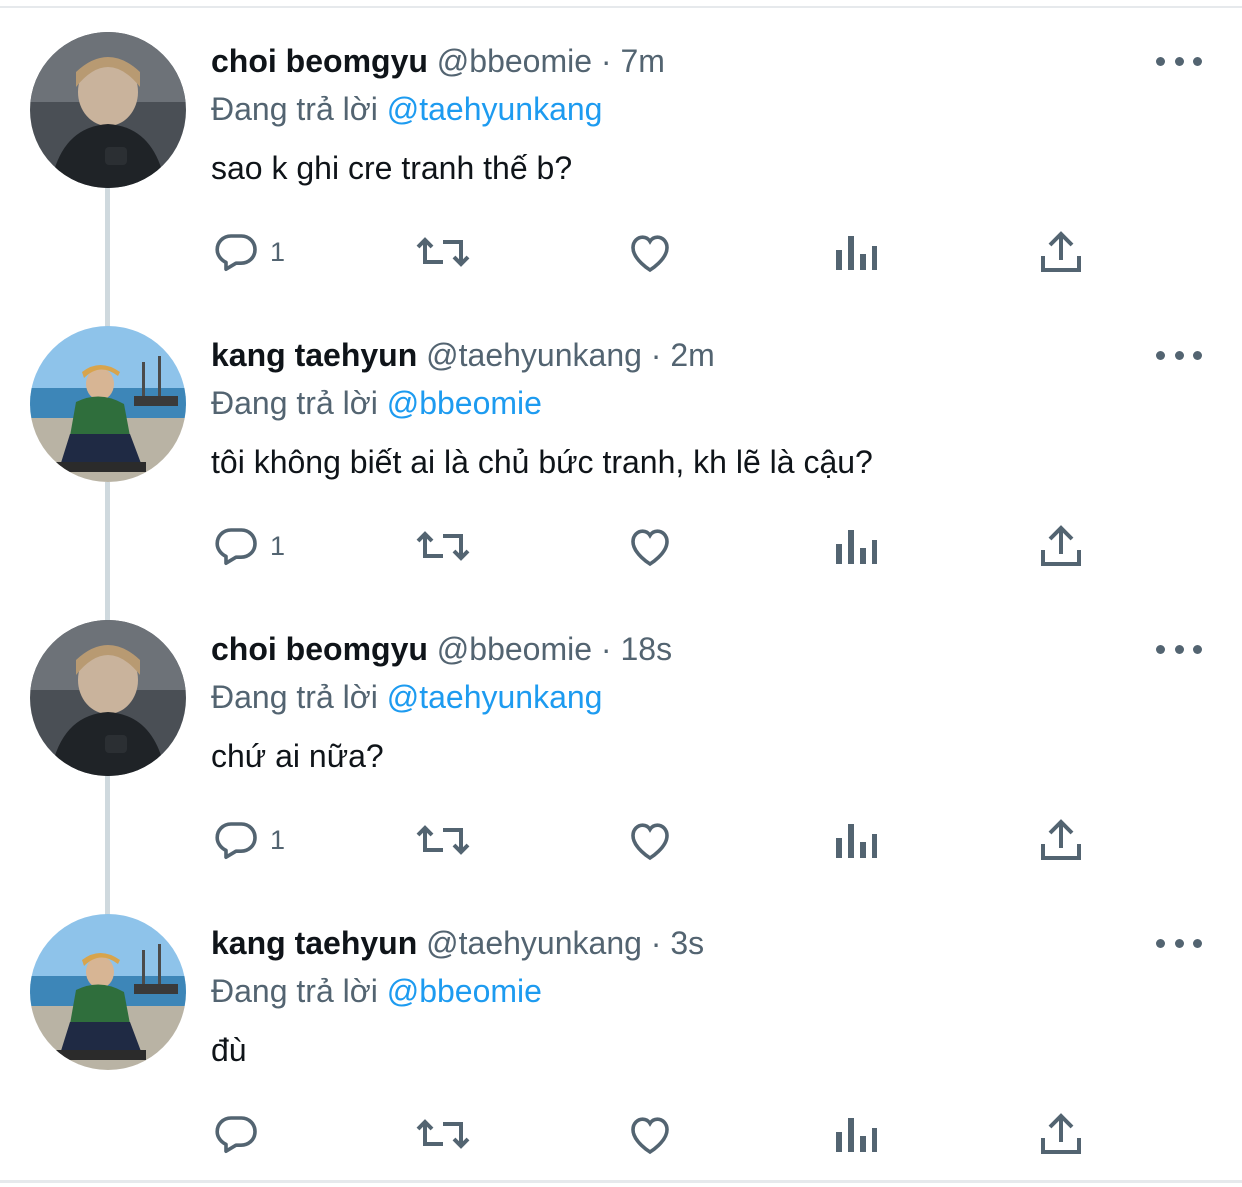  I want to click on tweet-header: choi beomgyu @bbeomie · 7m, so click(438, 61).